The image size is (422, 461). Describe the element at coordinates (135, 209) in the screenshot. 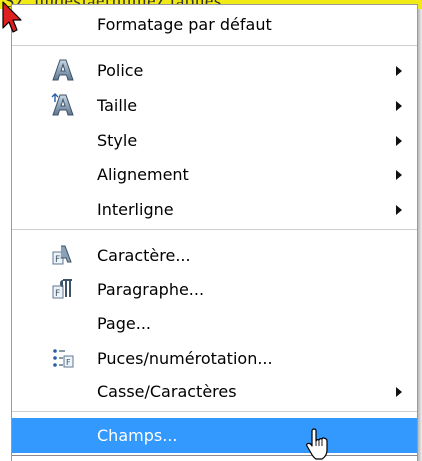

I see `menu-item-label: Interligne` at that location.